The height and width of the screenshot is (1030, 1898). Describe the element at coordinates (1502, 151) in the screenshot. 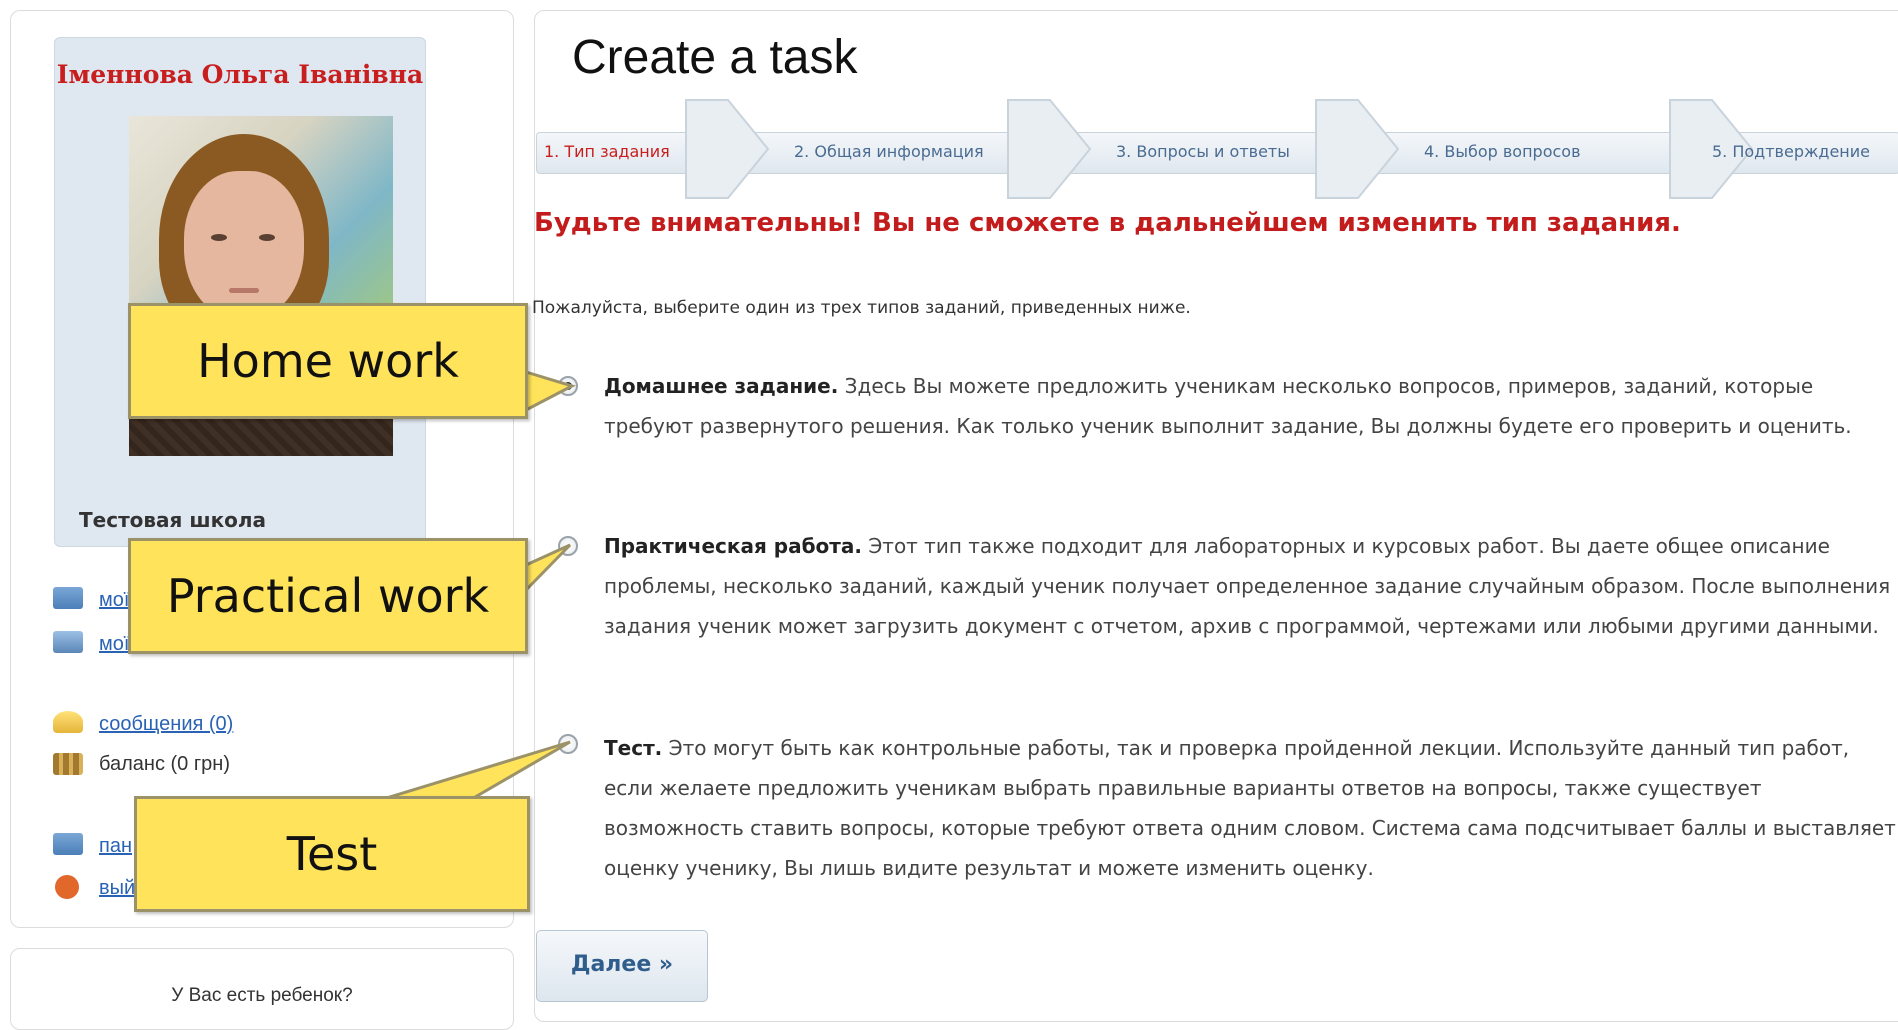

I see `wizard-step-4: 4. Выбор вопросов` at that location.